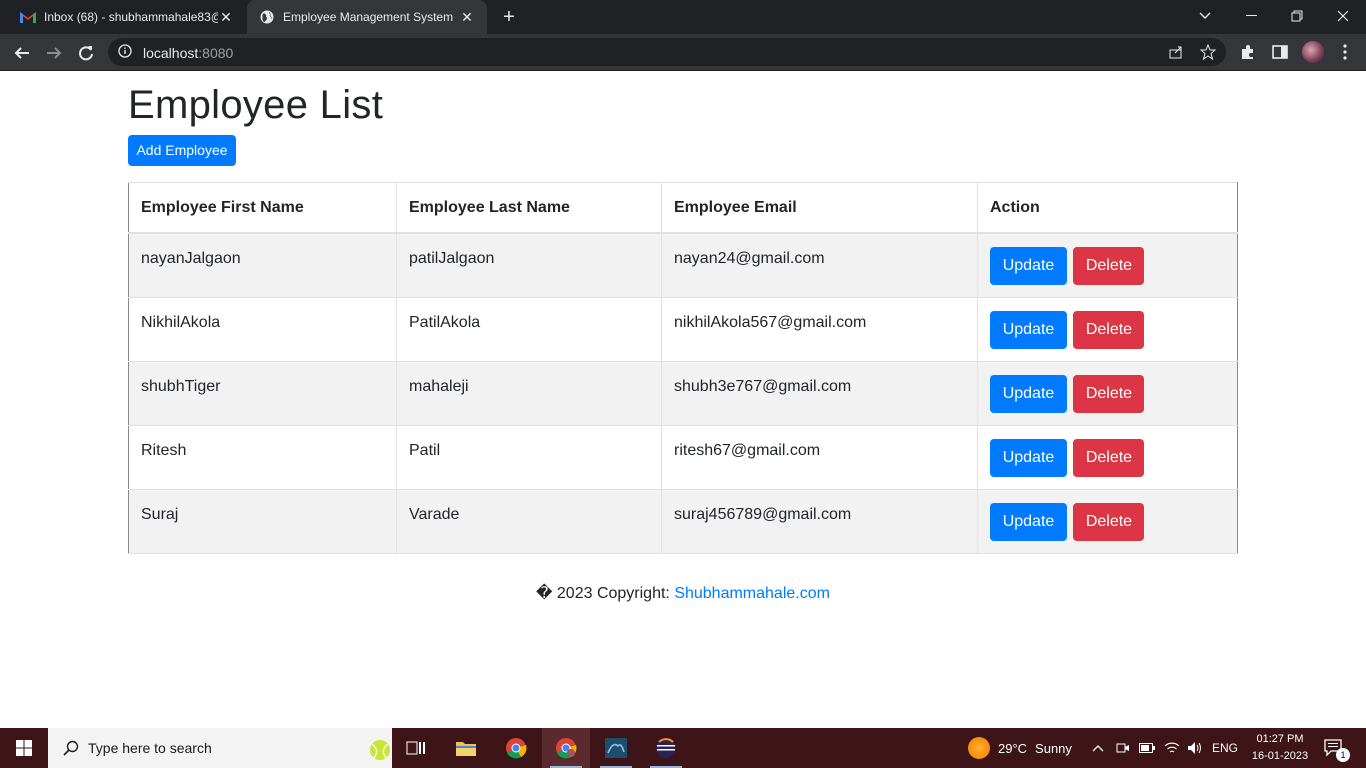 Image resolution: width=1366 pixels, height=768 pixels. Describe the element at coordinates (529, 329) in the screenshot. I see `cell-last-name: PatilAkola` at that location.